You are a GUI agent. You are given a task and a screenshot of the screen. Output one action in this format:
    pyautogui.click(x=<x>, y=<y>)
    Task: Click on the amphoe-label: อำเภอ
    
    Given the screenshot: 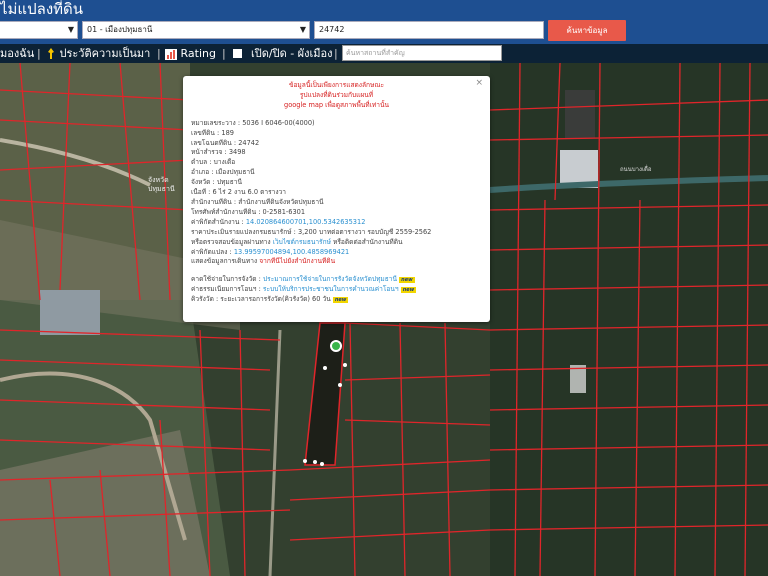 What is the action you would take?
    pyautogui.click(x=200, y=172)
    